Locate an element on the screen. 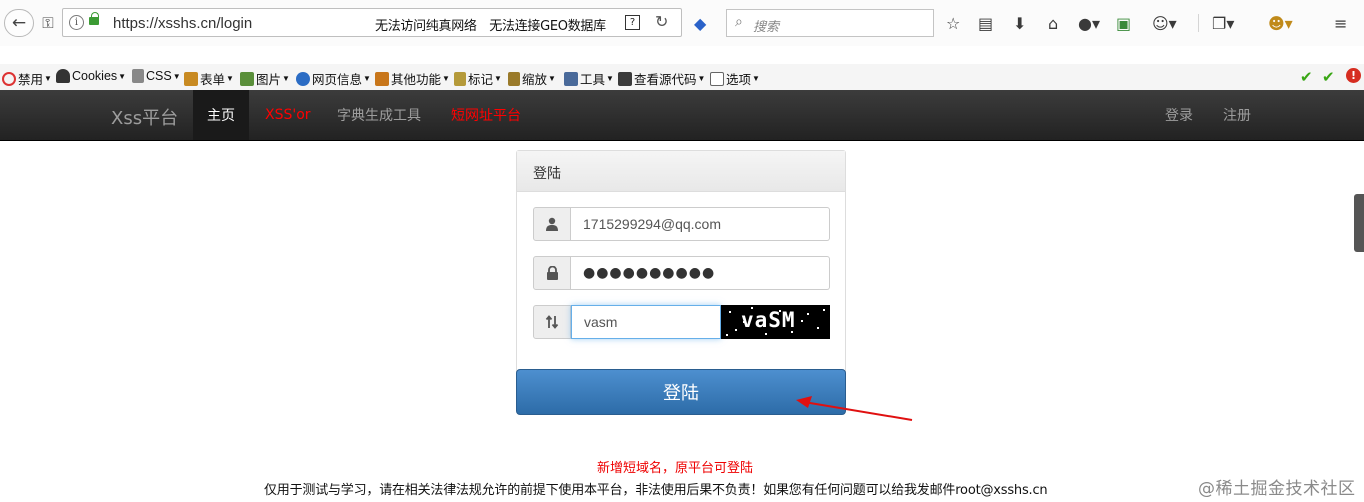  password-field: ●●●●●●●●●● is located at coordinates (700, 273).